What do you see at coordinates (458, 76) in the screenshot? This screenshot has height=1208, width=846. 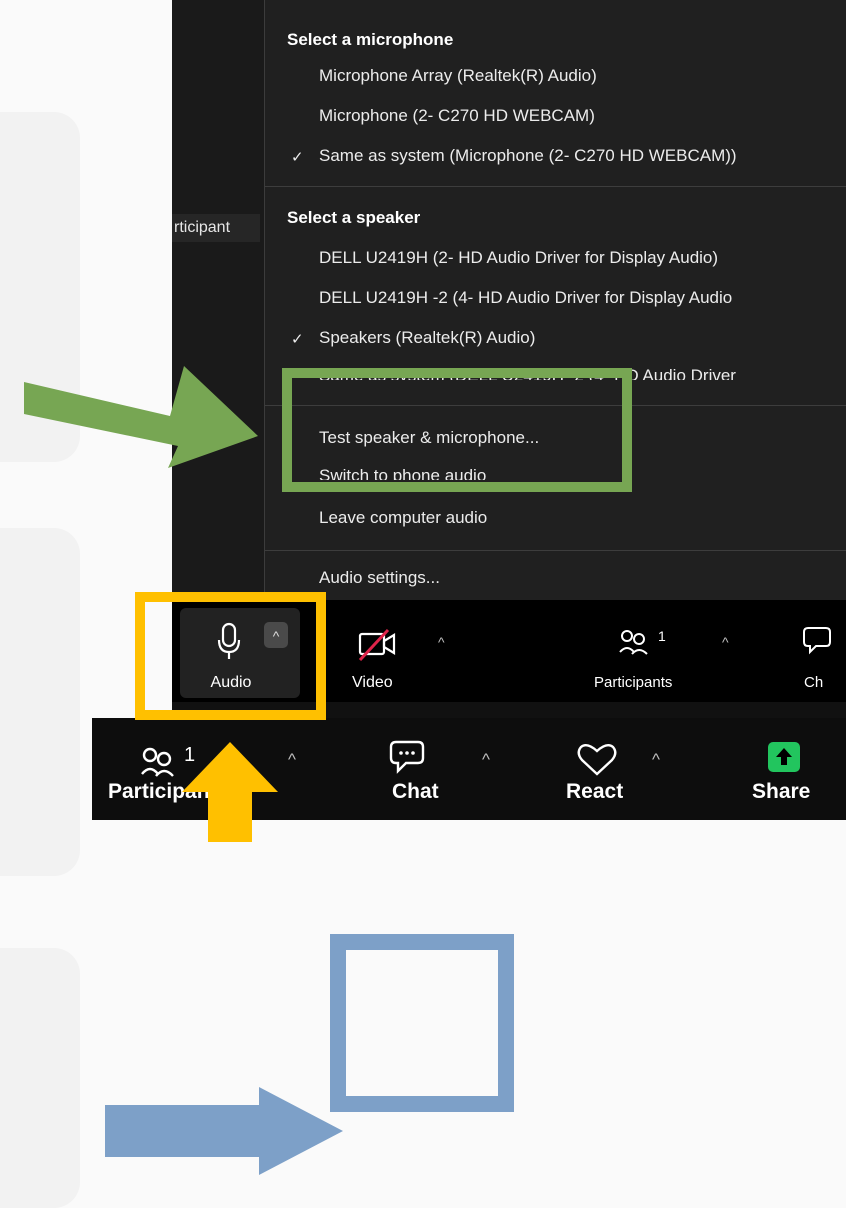 I see `mic-option-realtek: Microphone Array (Realtek(R) Audio)` at bounding box center [458, 76].